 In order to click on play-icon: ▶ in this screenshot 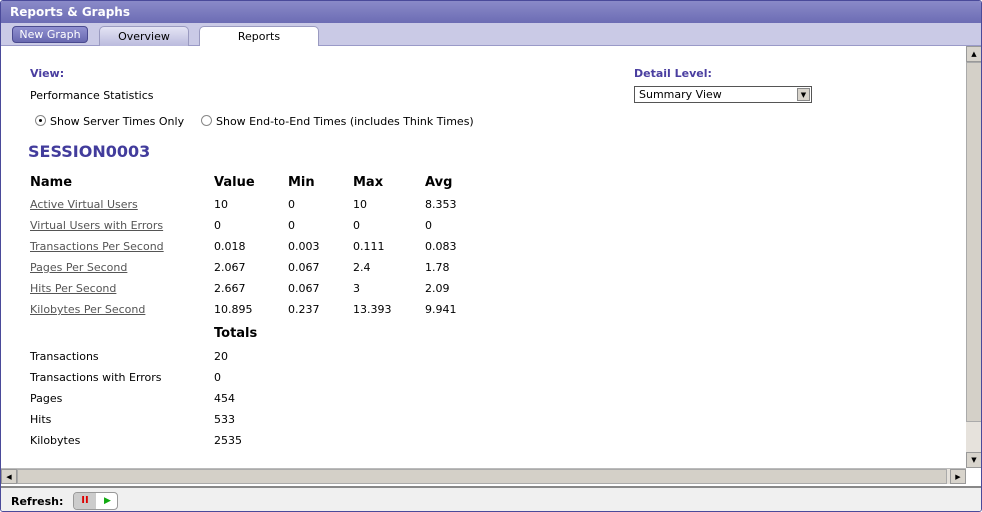, I will do `click(107, 501)`.